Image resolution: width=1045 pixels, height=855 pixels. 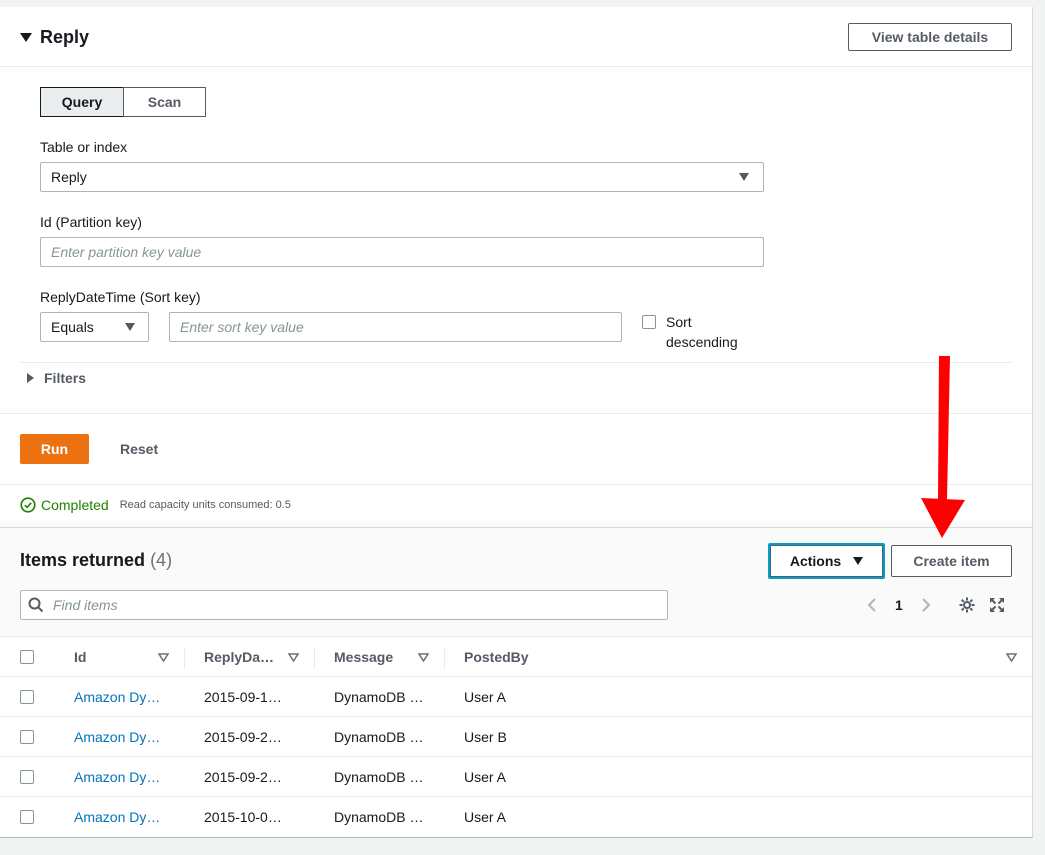 I want to click on status-text: Completed, so click(x=75, y=505).